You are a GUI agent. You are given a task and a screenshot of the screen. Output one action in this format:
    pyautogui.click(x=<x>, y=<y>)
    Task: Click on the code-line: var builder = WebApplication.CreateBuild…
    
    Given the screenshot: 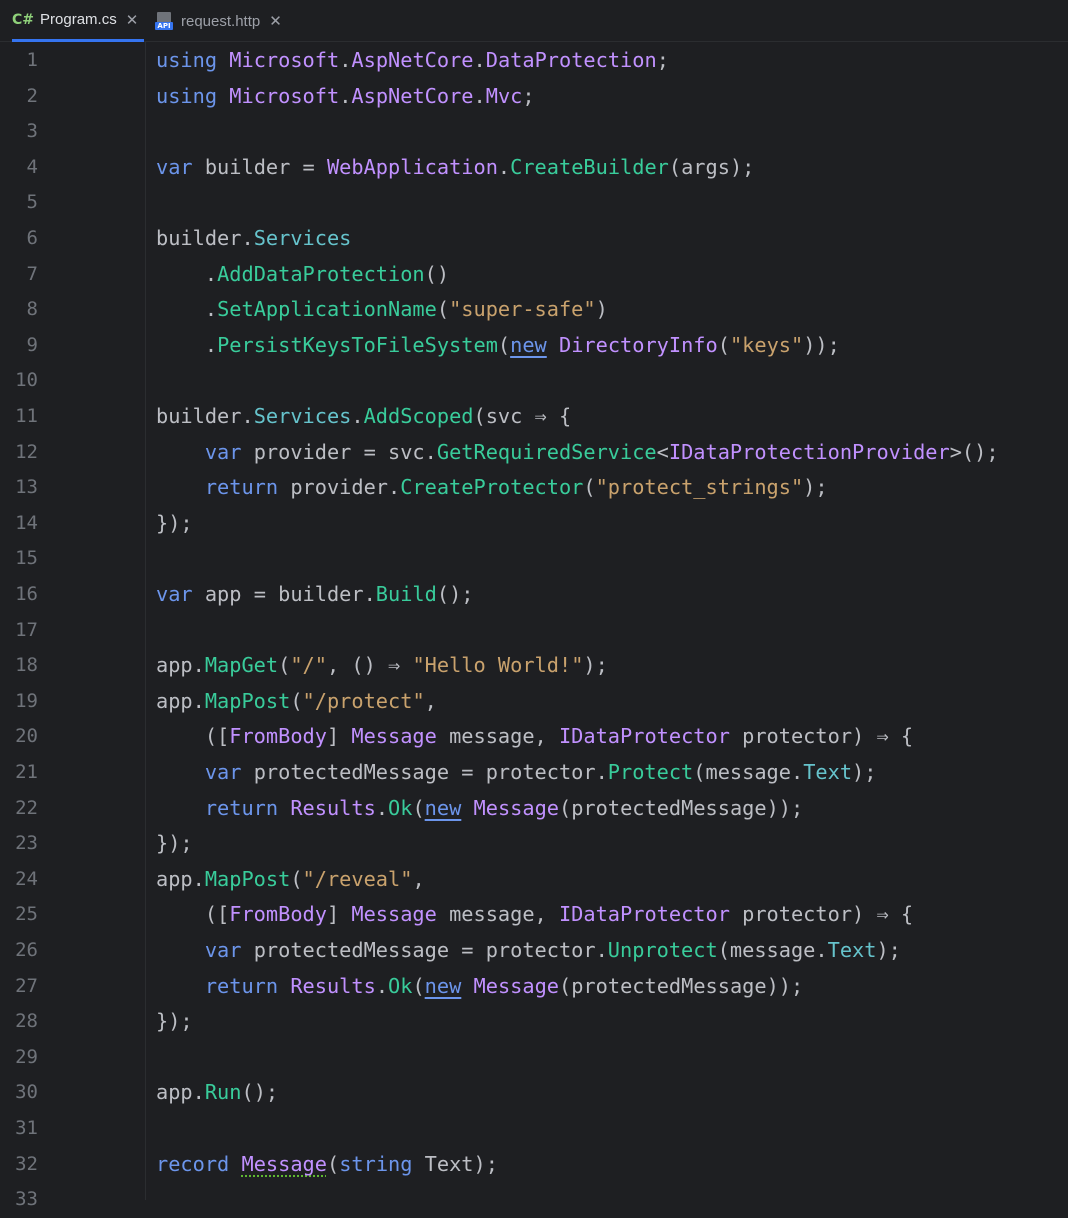 What is the action you would take?
    pyautogui.click(x=455, y=168)
    